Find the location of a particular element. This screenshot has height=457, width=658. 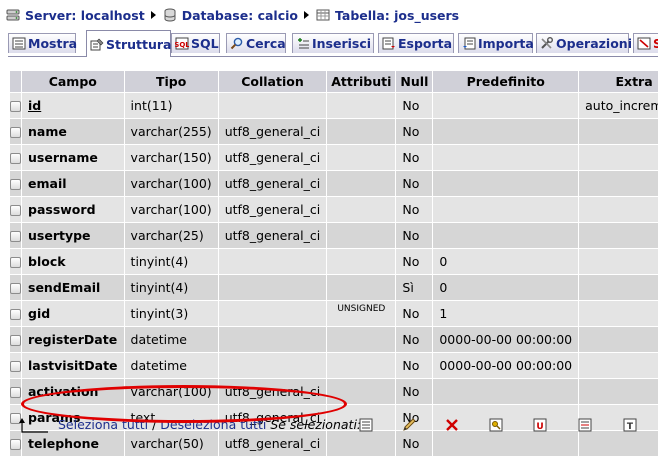

unique-icon: U is located at coordinates (540, 425).